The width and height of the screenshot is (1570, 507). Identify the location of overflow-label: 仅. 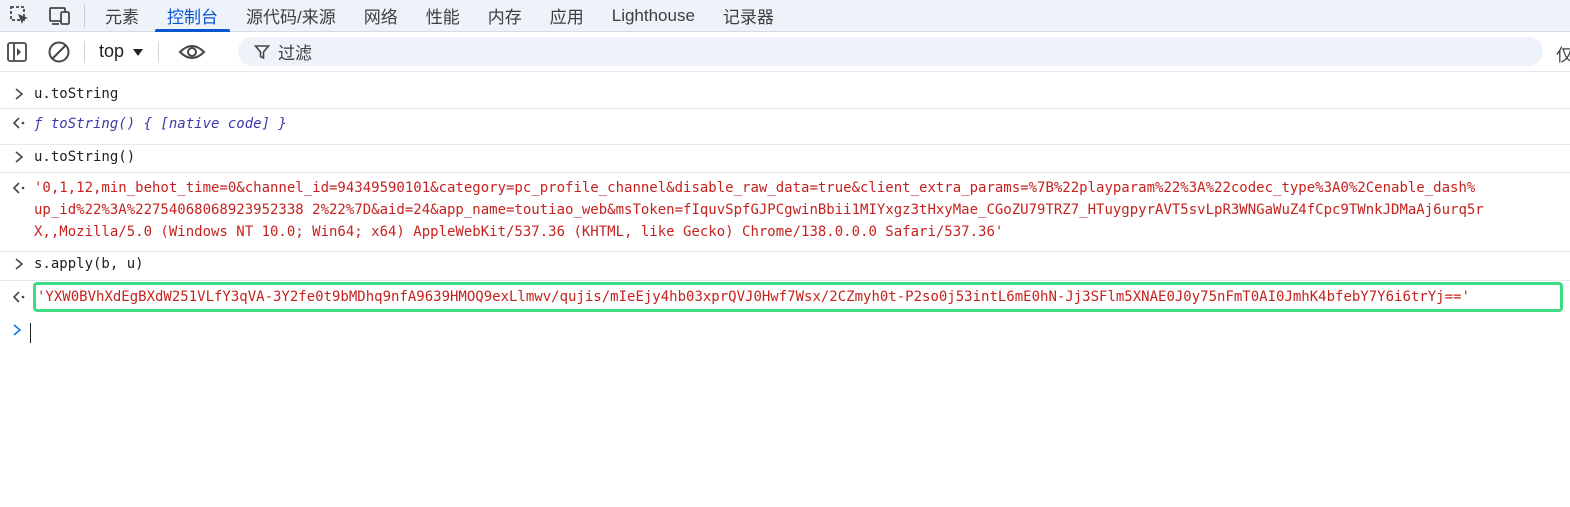
(1563, 55).